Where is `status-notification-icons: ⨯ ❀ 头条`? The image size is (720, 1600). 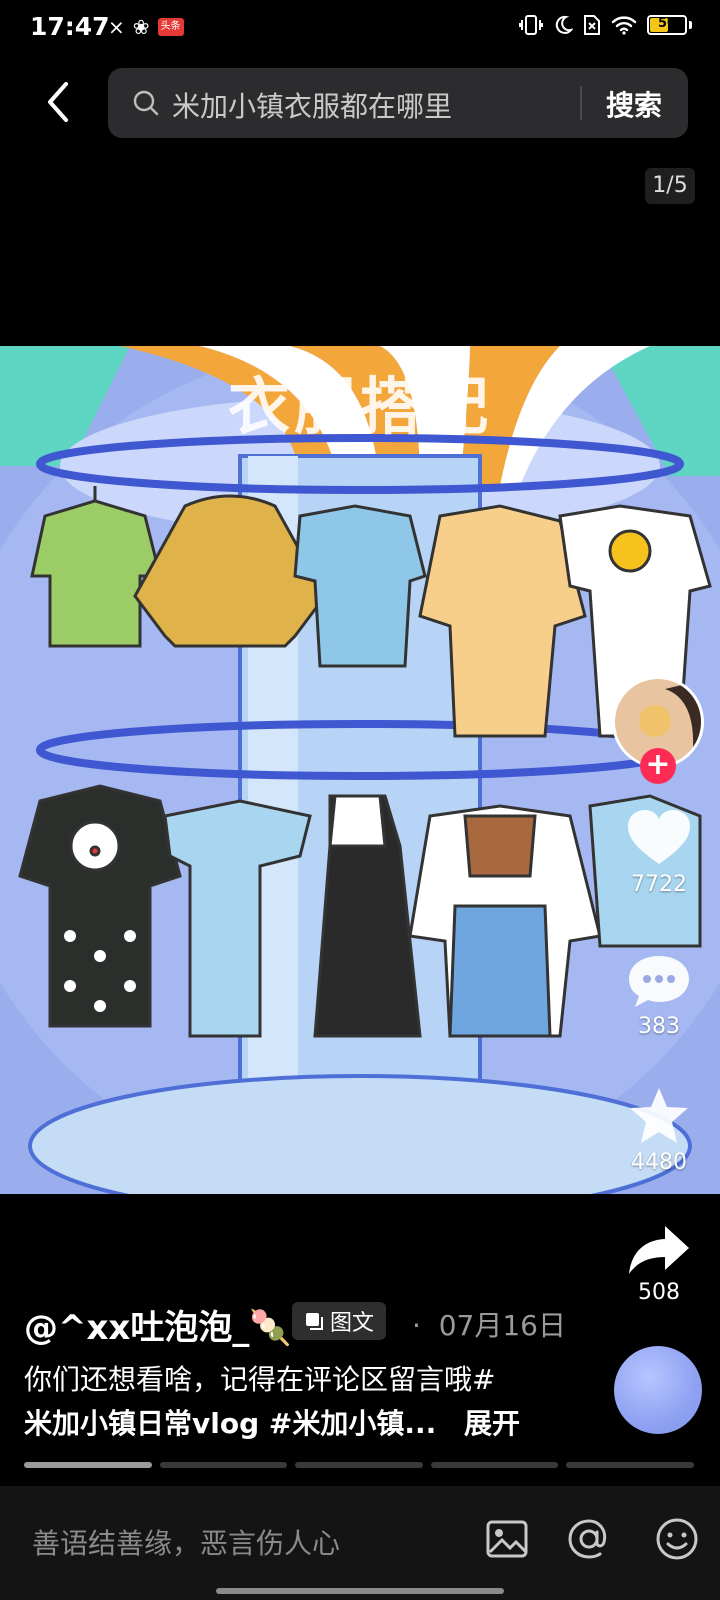
status-notification-icons: ⨯ ❀ 头条 is located at coordinates (146, 27).